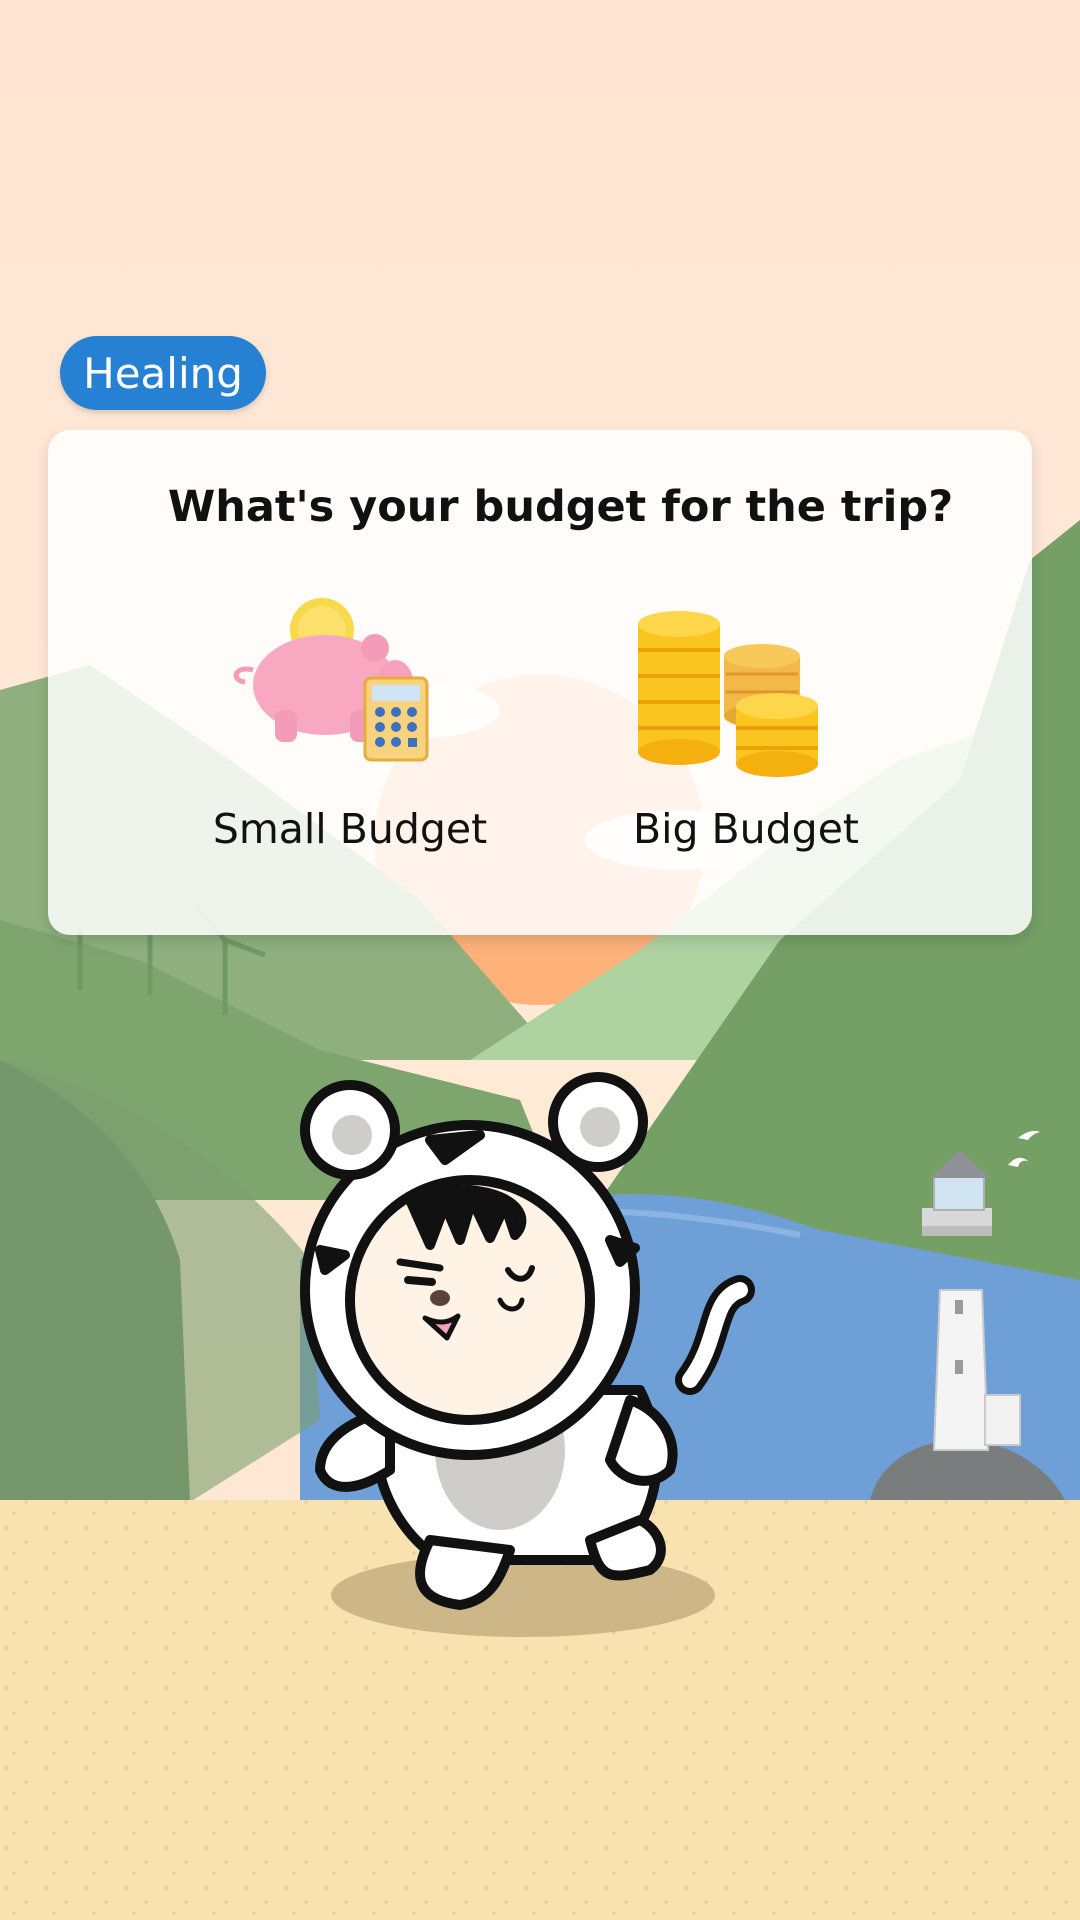 This screenshot has height=1920, width=1080. What do you see at coordinates (560, 507) in the screenshot?
I see `question-title: What's your budget for the trip?` at bounding box center [560, 507].